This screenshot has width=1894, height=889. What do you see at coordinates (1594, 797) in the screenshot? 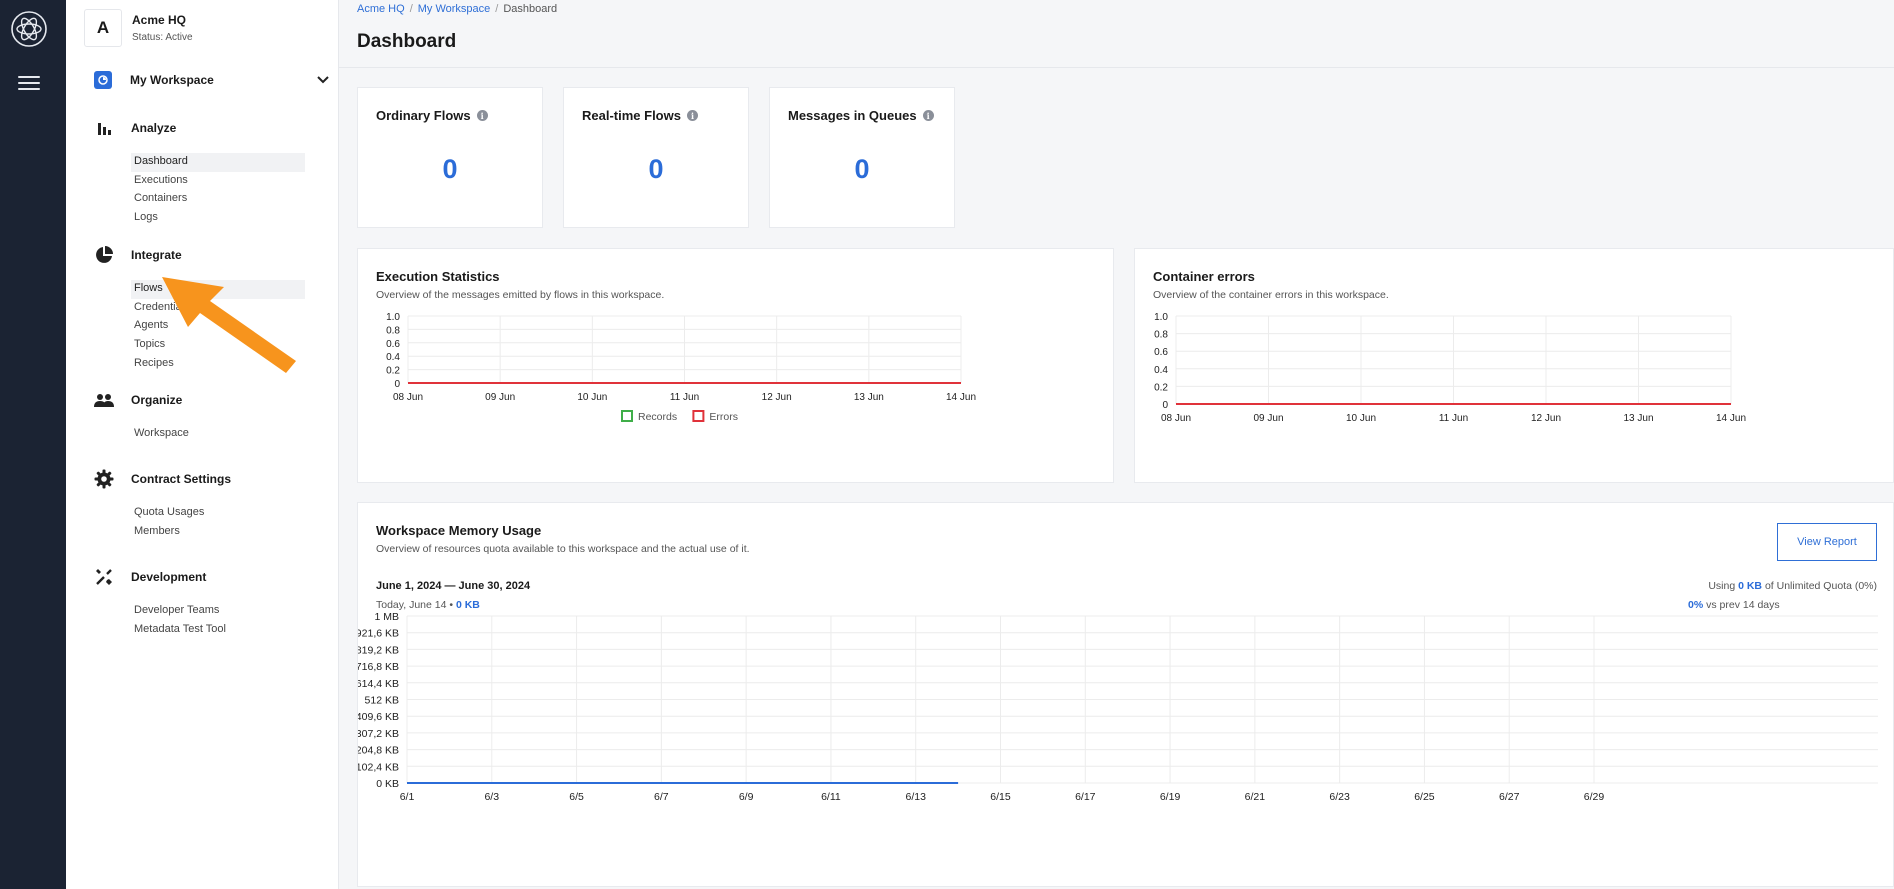
I see `x-tick-label: 6/29` at bounding box center [1594, 797].